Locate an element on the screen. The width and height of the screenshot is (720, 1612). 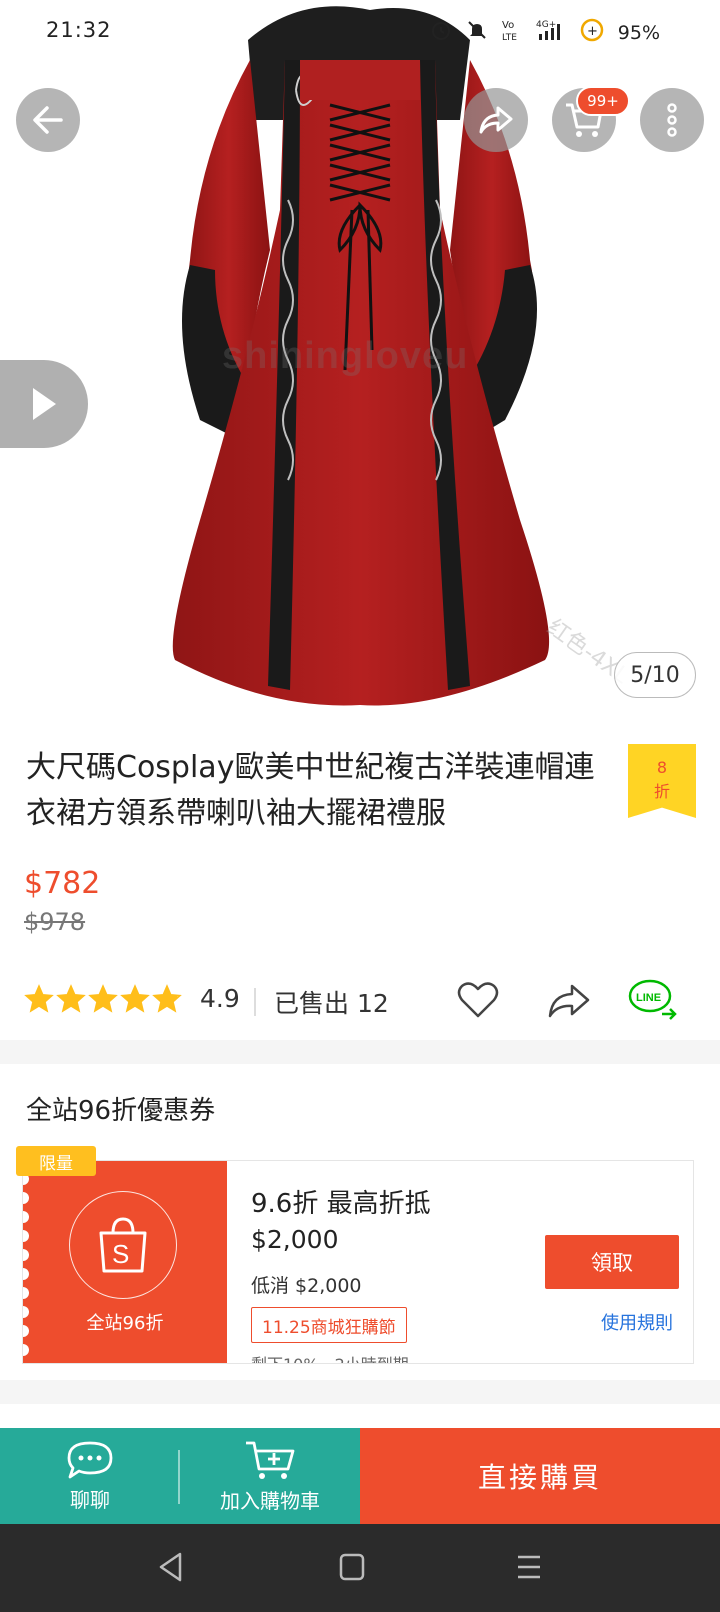
battery-saver-icon: + is located at coordinates (592, 32).